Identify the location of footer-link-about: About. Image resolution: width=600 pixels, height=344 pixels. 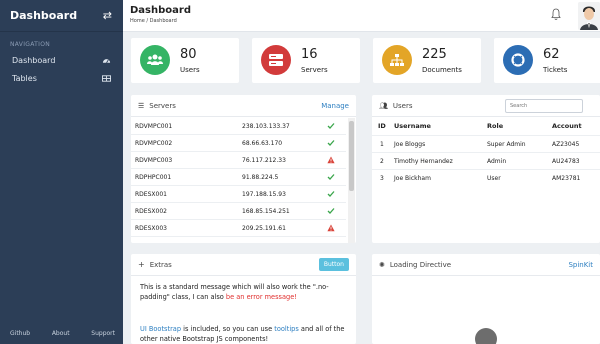
(61, 333).